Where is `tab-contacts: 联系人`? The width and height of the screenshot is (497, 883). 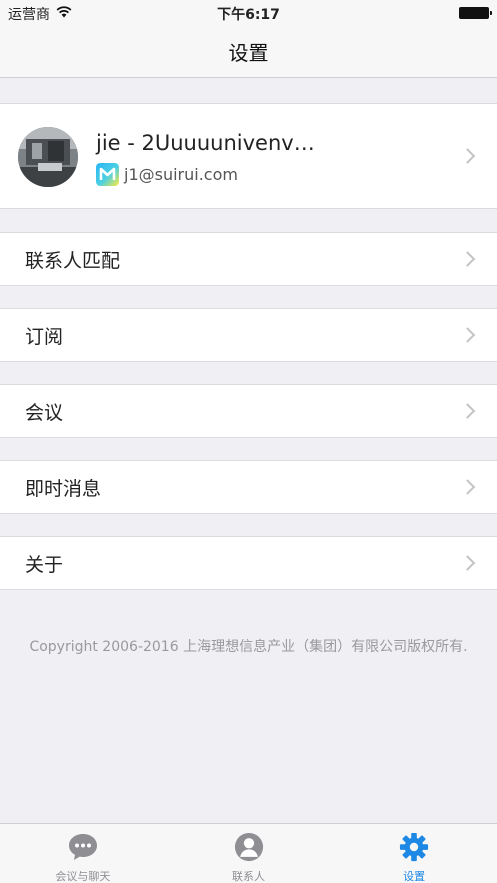
tab-contacts: 联系人 is located at coordinates (249, 853).